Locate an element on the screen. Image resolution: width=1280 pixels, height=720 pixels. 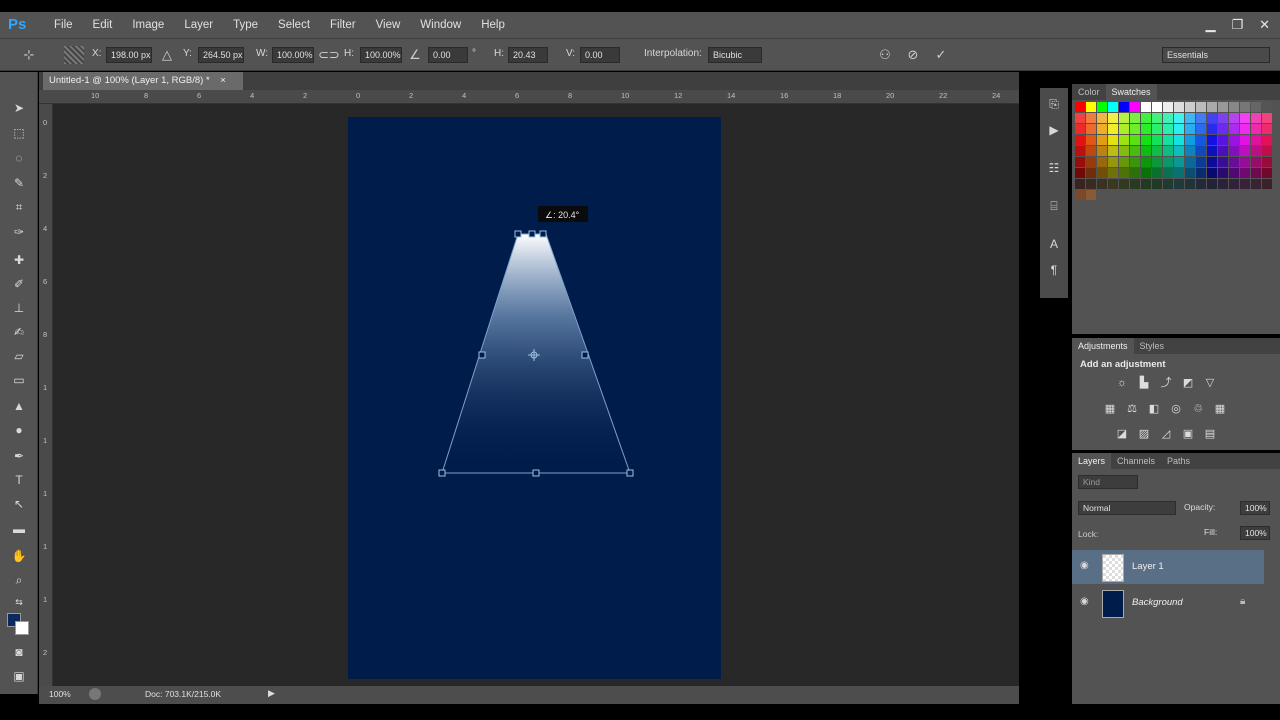
tab-layers: Layers is located at coordinates (1092, 461).